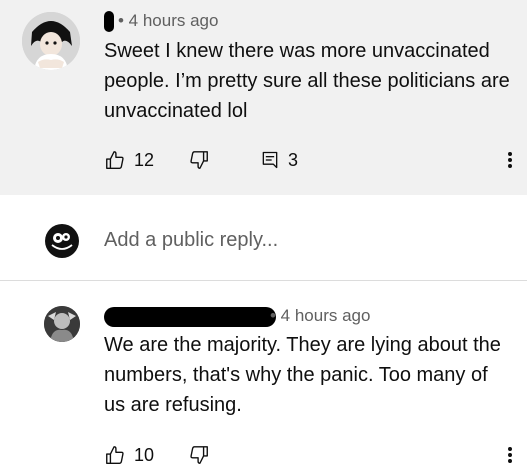  Describe the element at coordinates (190, 317) in the screenshot. I see `redacted-username` at that location.